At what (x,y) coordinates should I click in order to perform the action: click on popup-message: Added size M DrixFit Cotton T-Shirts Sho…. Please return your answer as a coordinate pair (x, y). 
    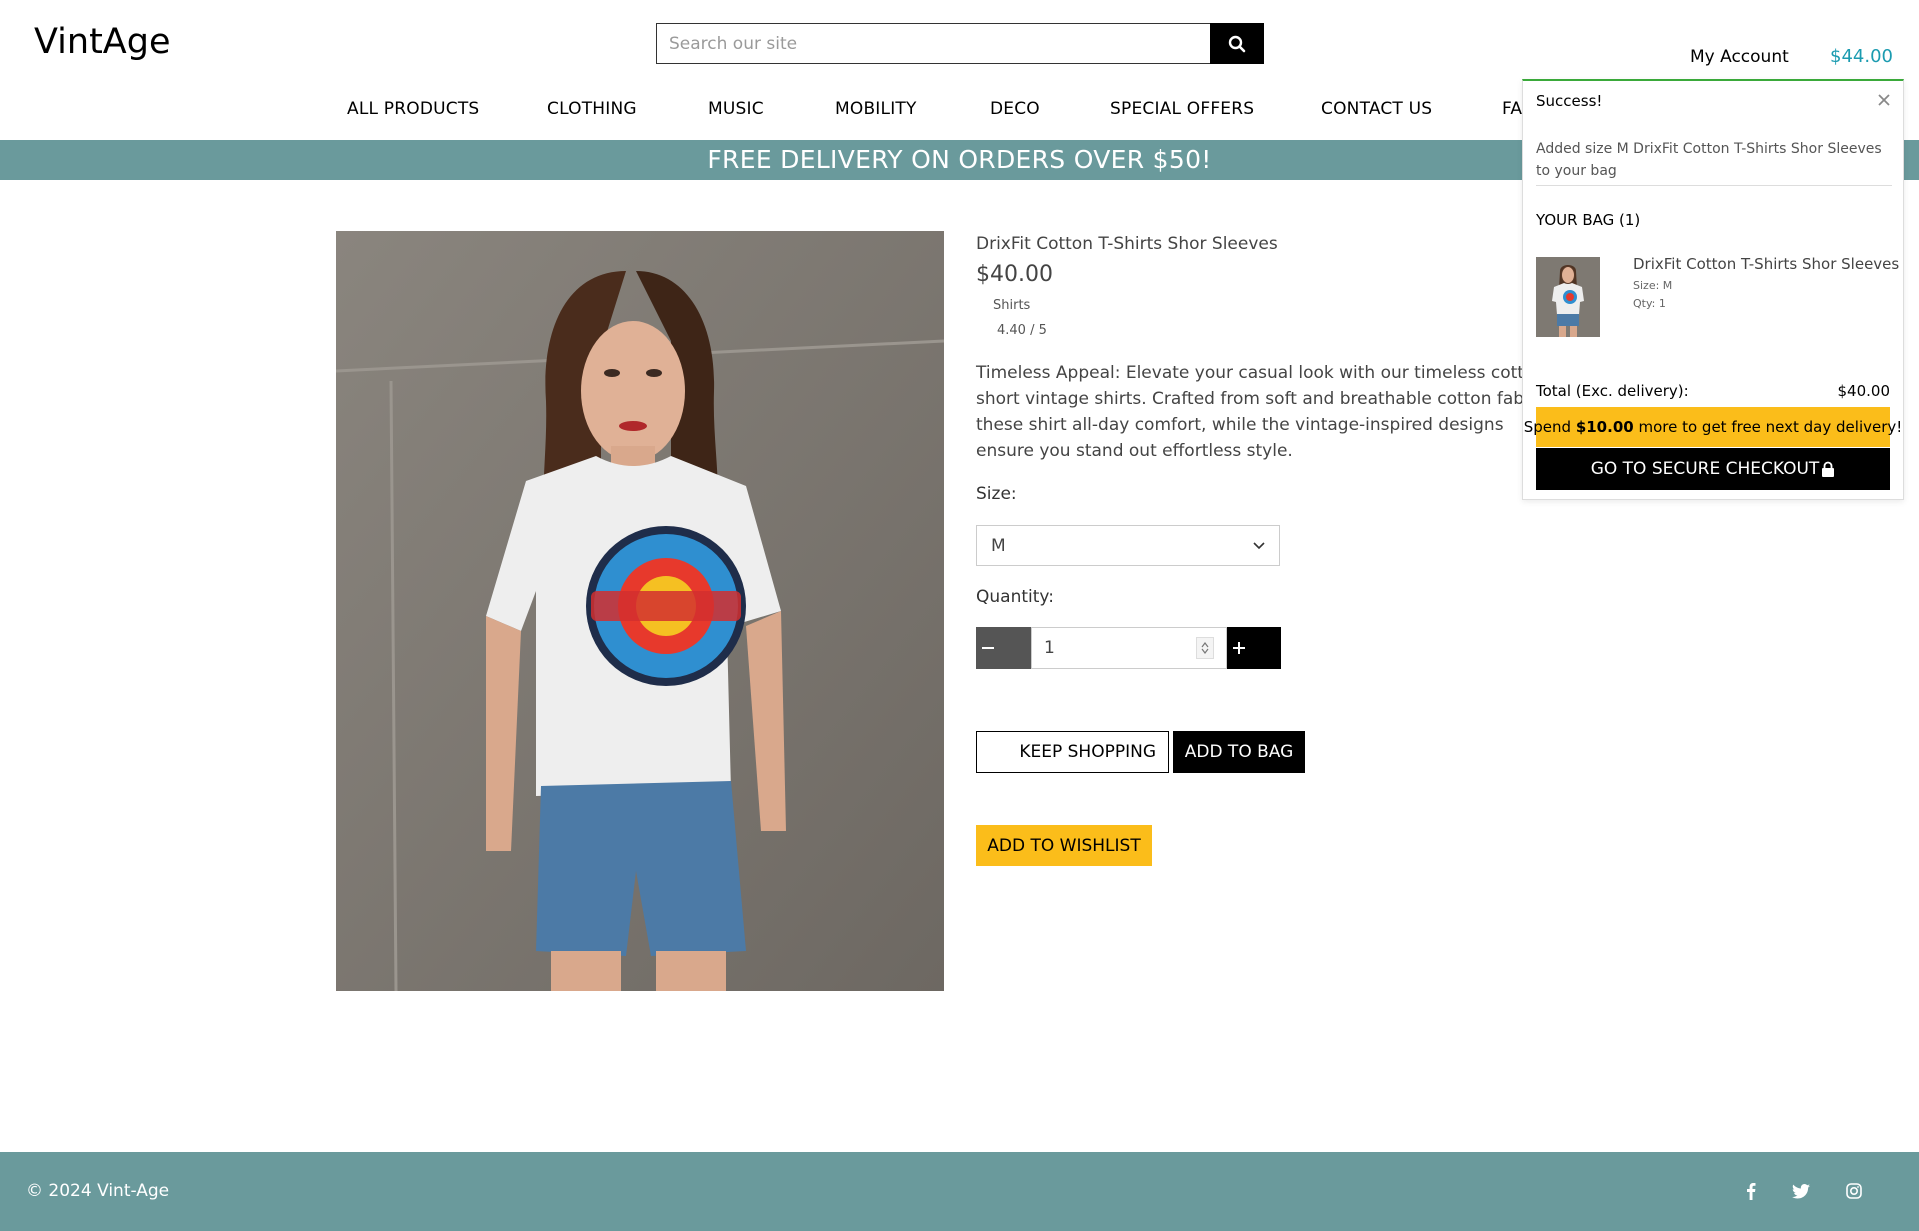
    Looking at the image, I should click on (1709, 160).